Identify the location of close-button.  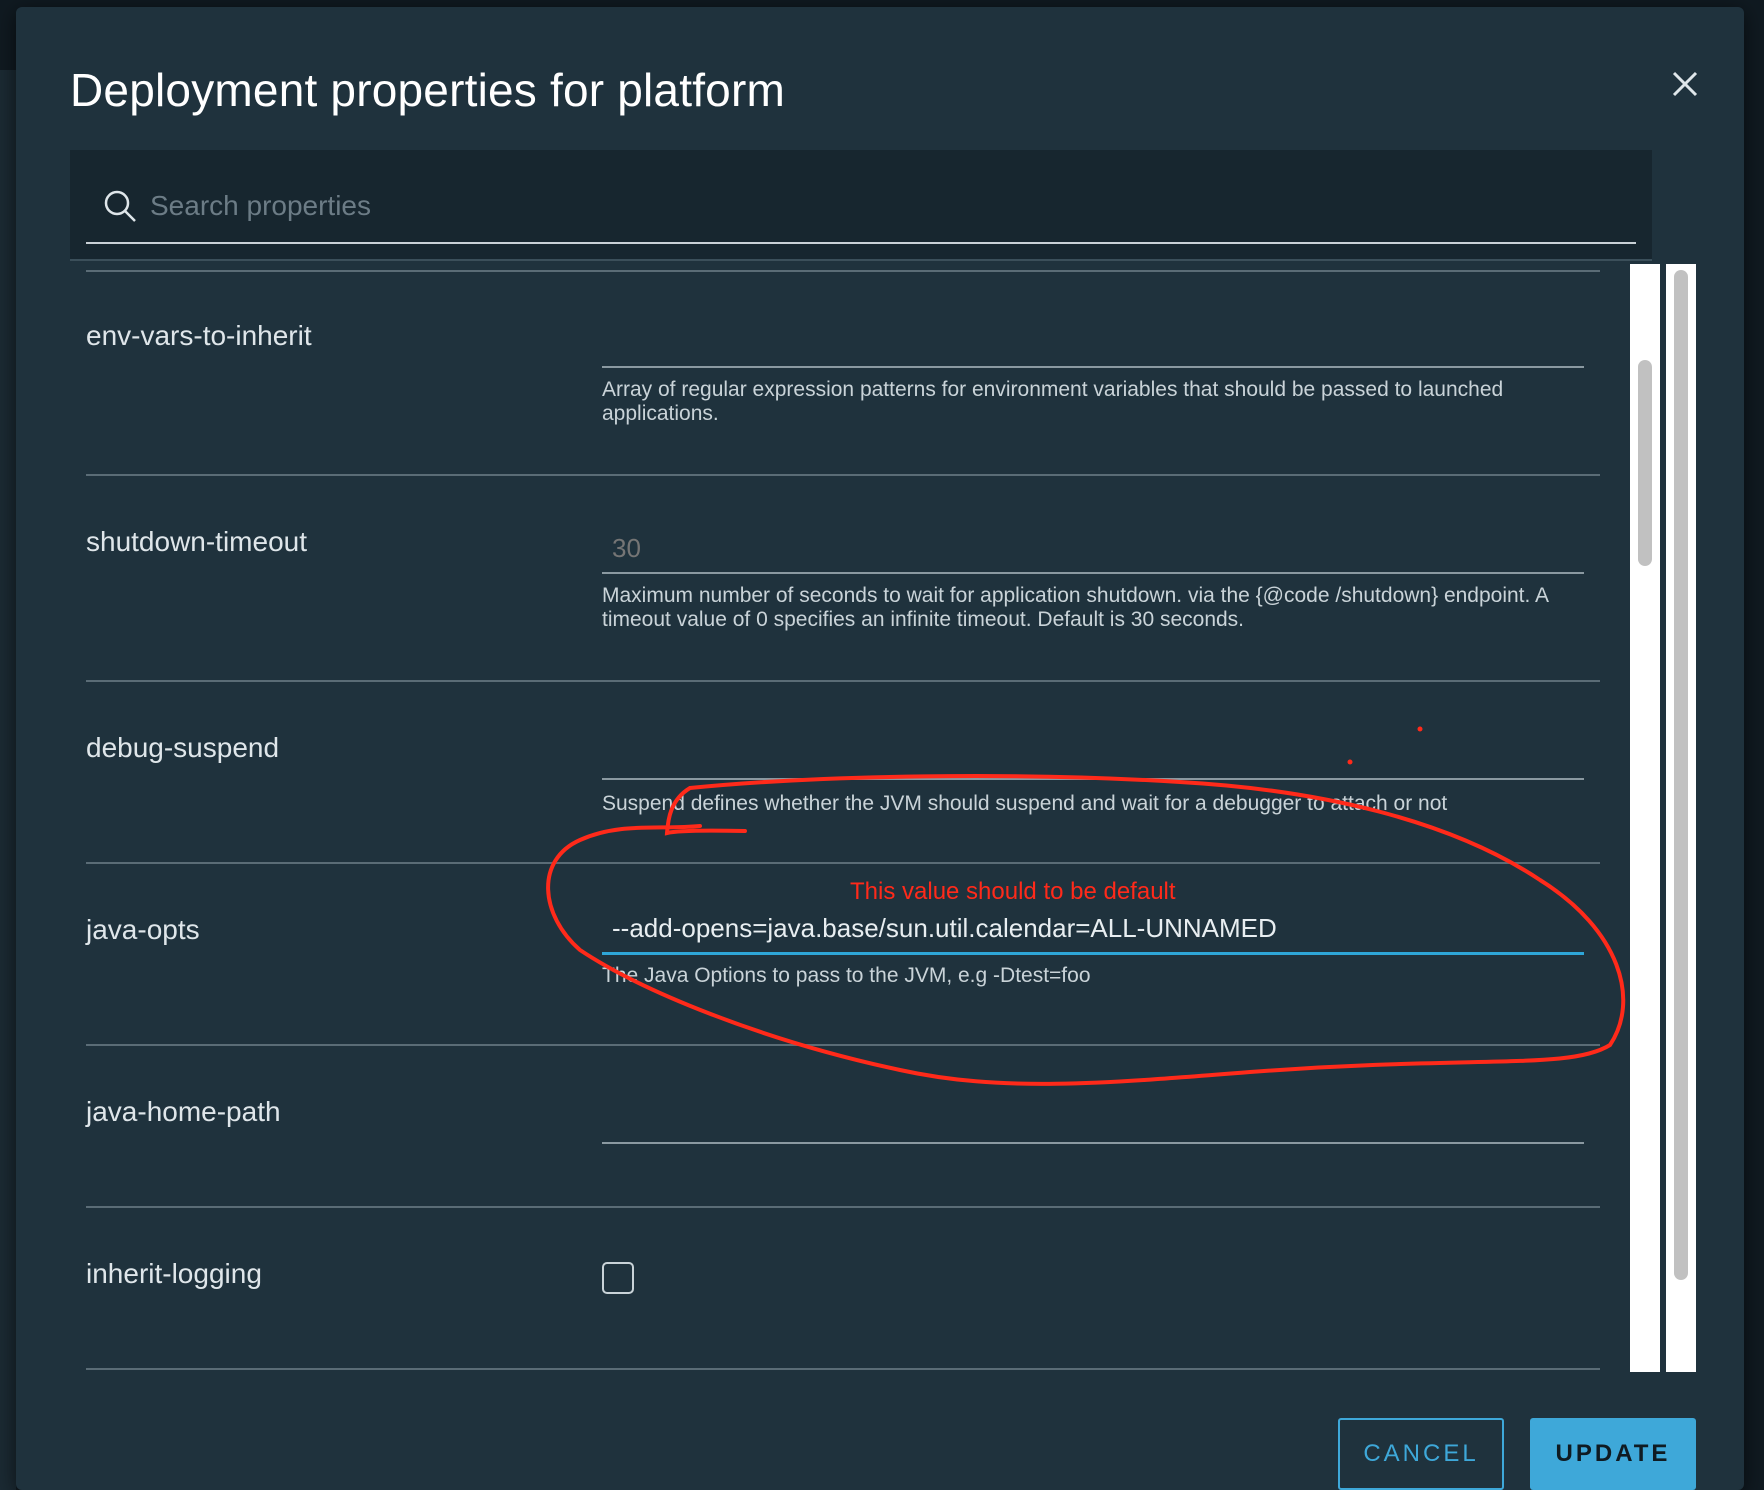
(1684, 83).